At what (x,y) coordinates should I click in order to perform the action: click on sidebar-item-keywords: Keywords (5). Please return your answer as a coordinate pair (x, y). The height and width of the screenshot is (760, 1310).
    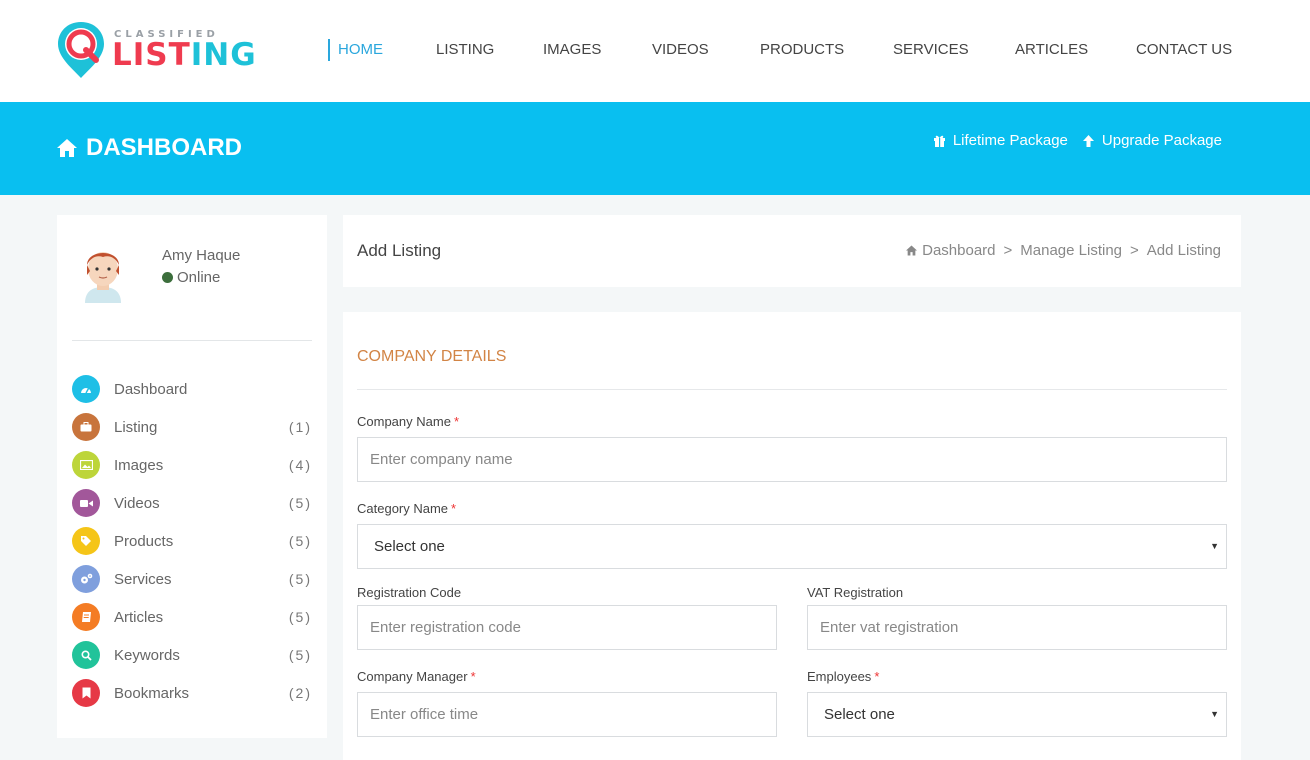
    Looking at the image, I should click on (192, 655).